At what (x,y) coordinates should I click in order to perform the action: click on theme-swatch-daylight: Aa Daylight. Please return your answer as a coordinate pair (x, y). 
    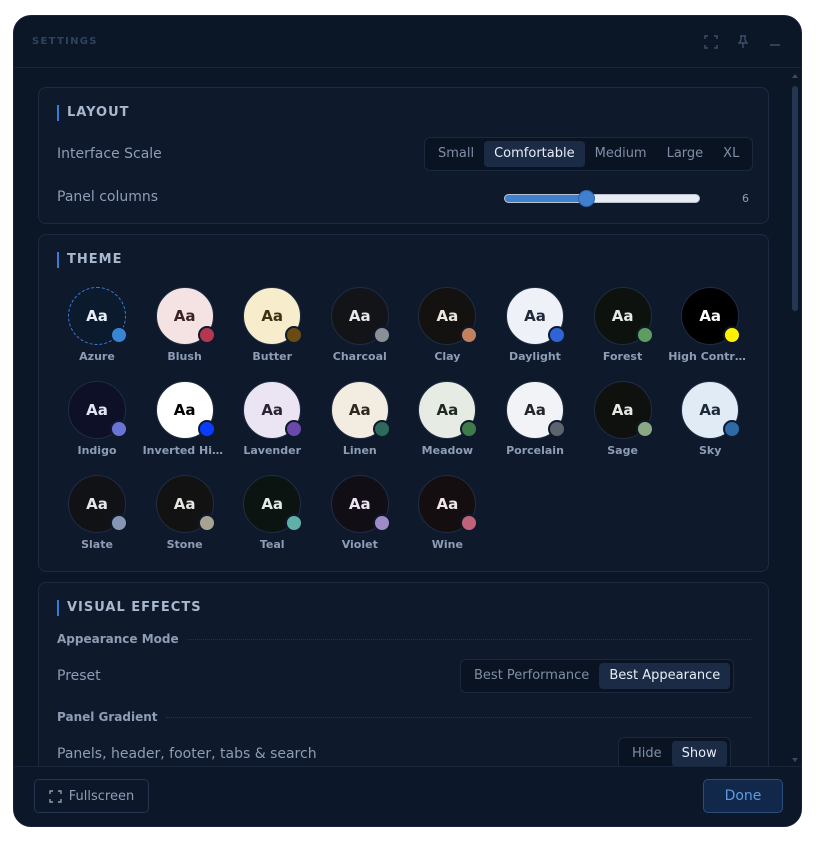
    Looking at the image, I should click on (535, 325).